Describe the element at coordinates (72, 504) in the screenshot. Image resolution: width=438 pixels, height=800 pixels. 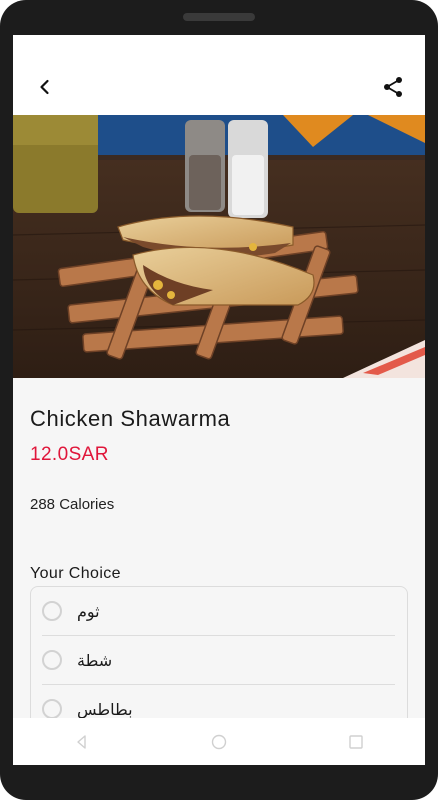
I see `product-calories: 288 Calories` at that location.